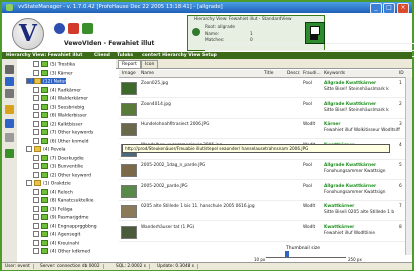 The height and width of the screenshot is (271, 414). What do you see at coordinates (306, 254) in the screenshot?
I see `thumbnail-size-slider` at bounding box center [306, 254].